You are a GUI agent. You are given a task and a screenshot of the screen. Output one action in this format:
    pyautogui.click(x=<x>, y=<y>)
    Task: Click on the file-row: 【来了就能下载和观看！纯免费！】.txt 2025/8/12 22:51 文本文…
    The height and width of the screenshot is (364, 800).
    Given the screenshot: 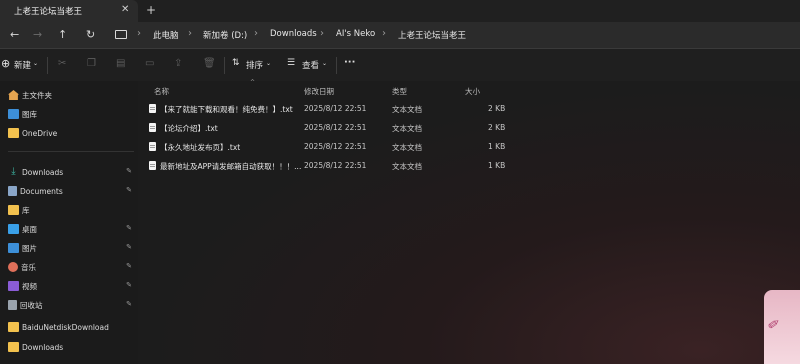 What is the action you would take?
    pyautogui.click(x=326, y=109)
    